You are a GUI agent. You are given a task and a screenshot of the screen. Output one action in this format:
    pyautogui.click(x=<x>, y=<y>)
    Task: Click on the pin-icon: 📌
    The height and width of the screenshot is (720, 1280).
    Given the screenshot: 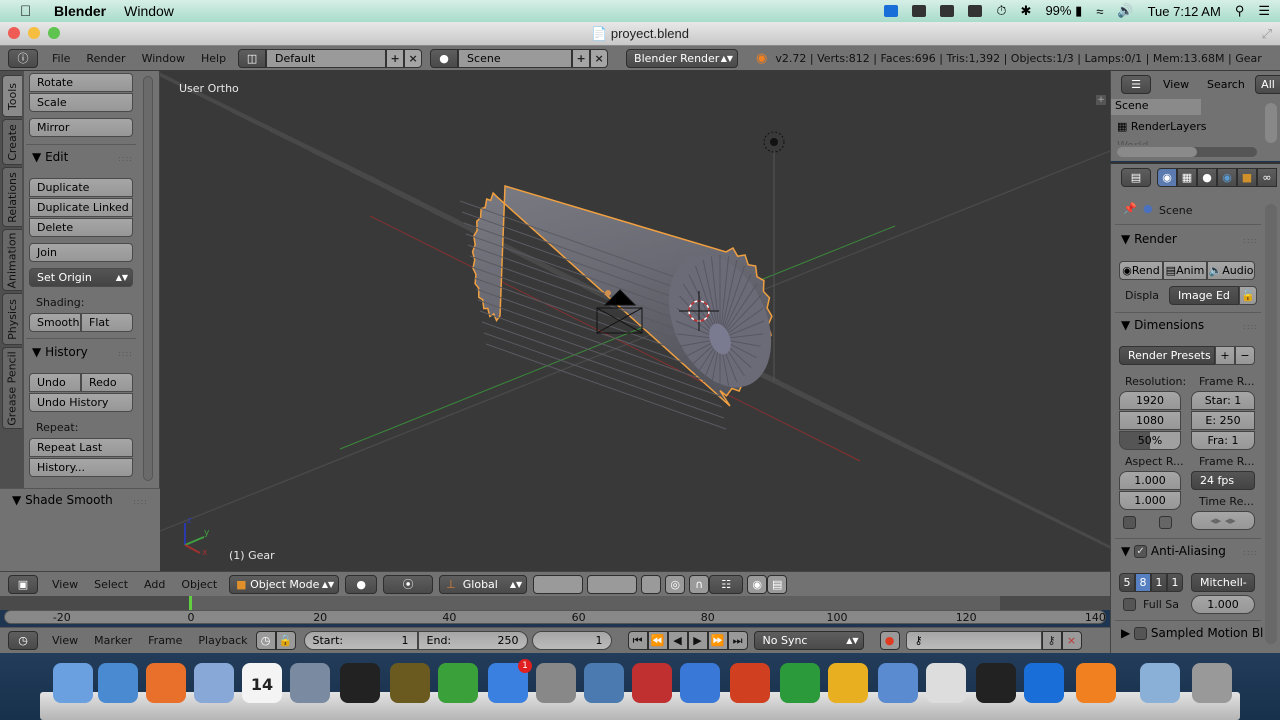 What is the action you would take?
    pyautogui.click(x=1130, y=208)
    